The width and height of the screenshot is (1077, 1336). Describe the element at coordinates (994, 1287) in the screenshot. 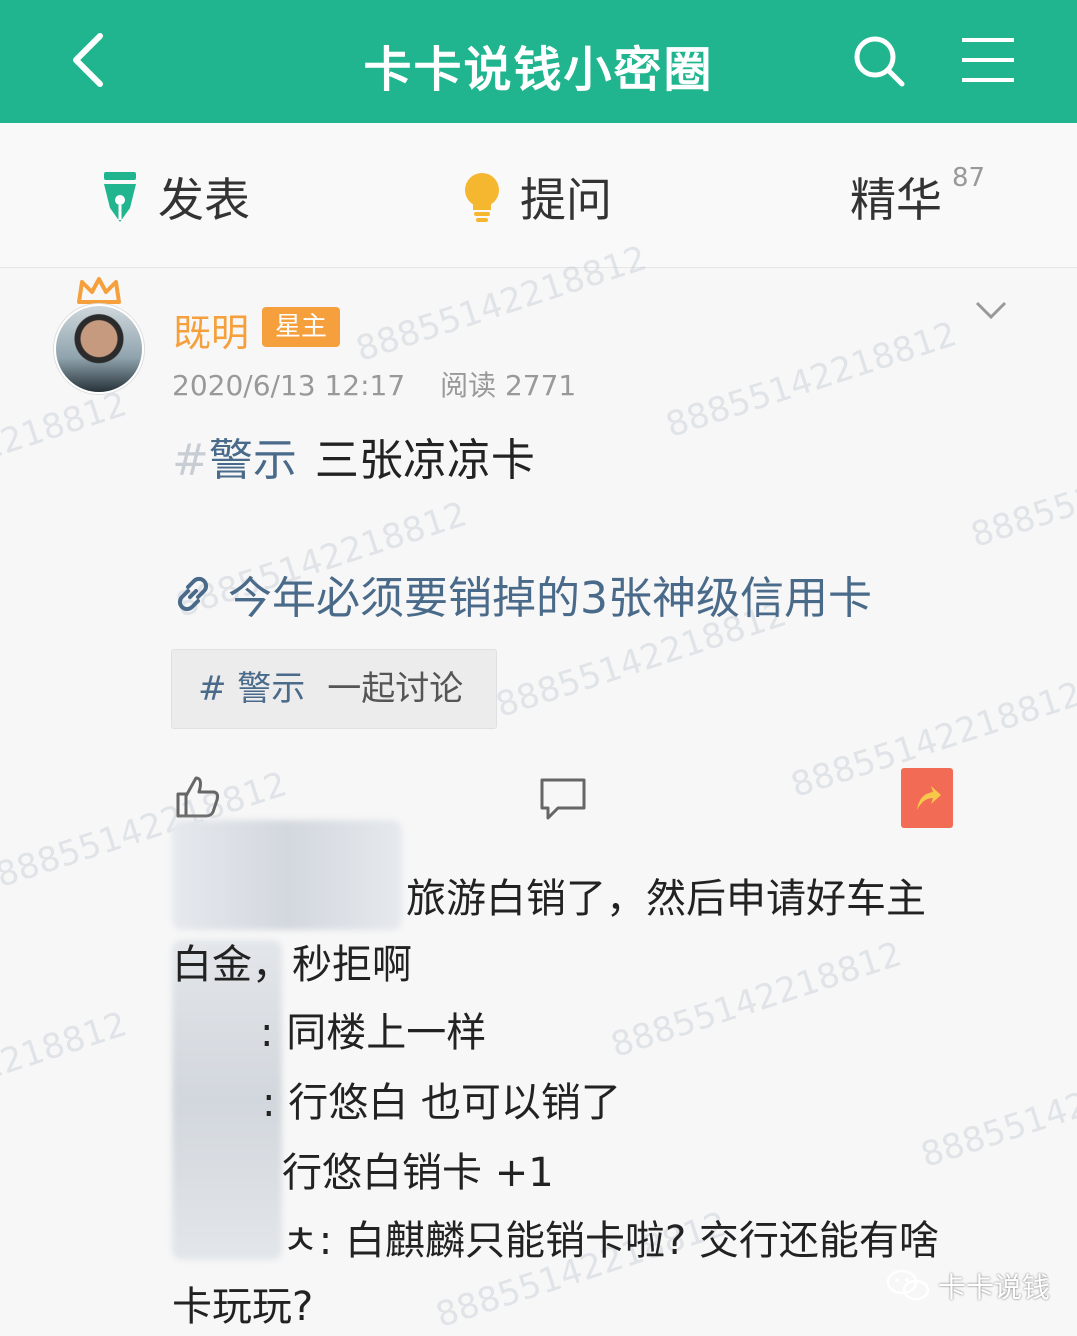

I see `wechat-label: 卡卡说钱` at that location.